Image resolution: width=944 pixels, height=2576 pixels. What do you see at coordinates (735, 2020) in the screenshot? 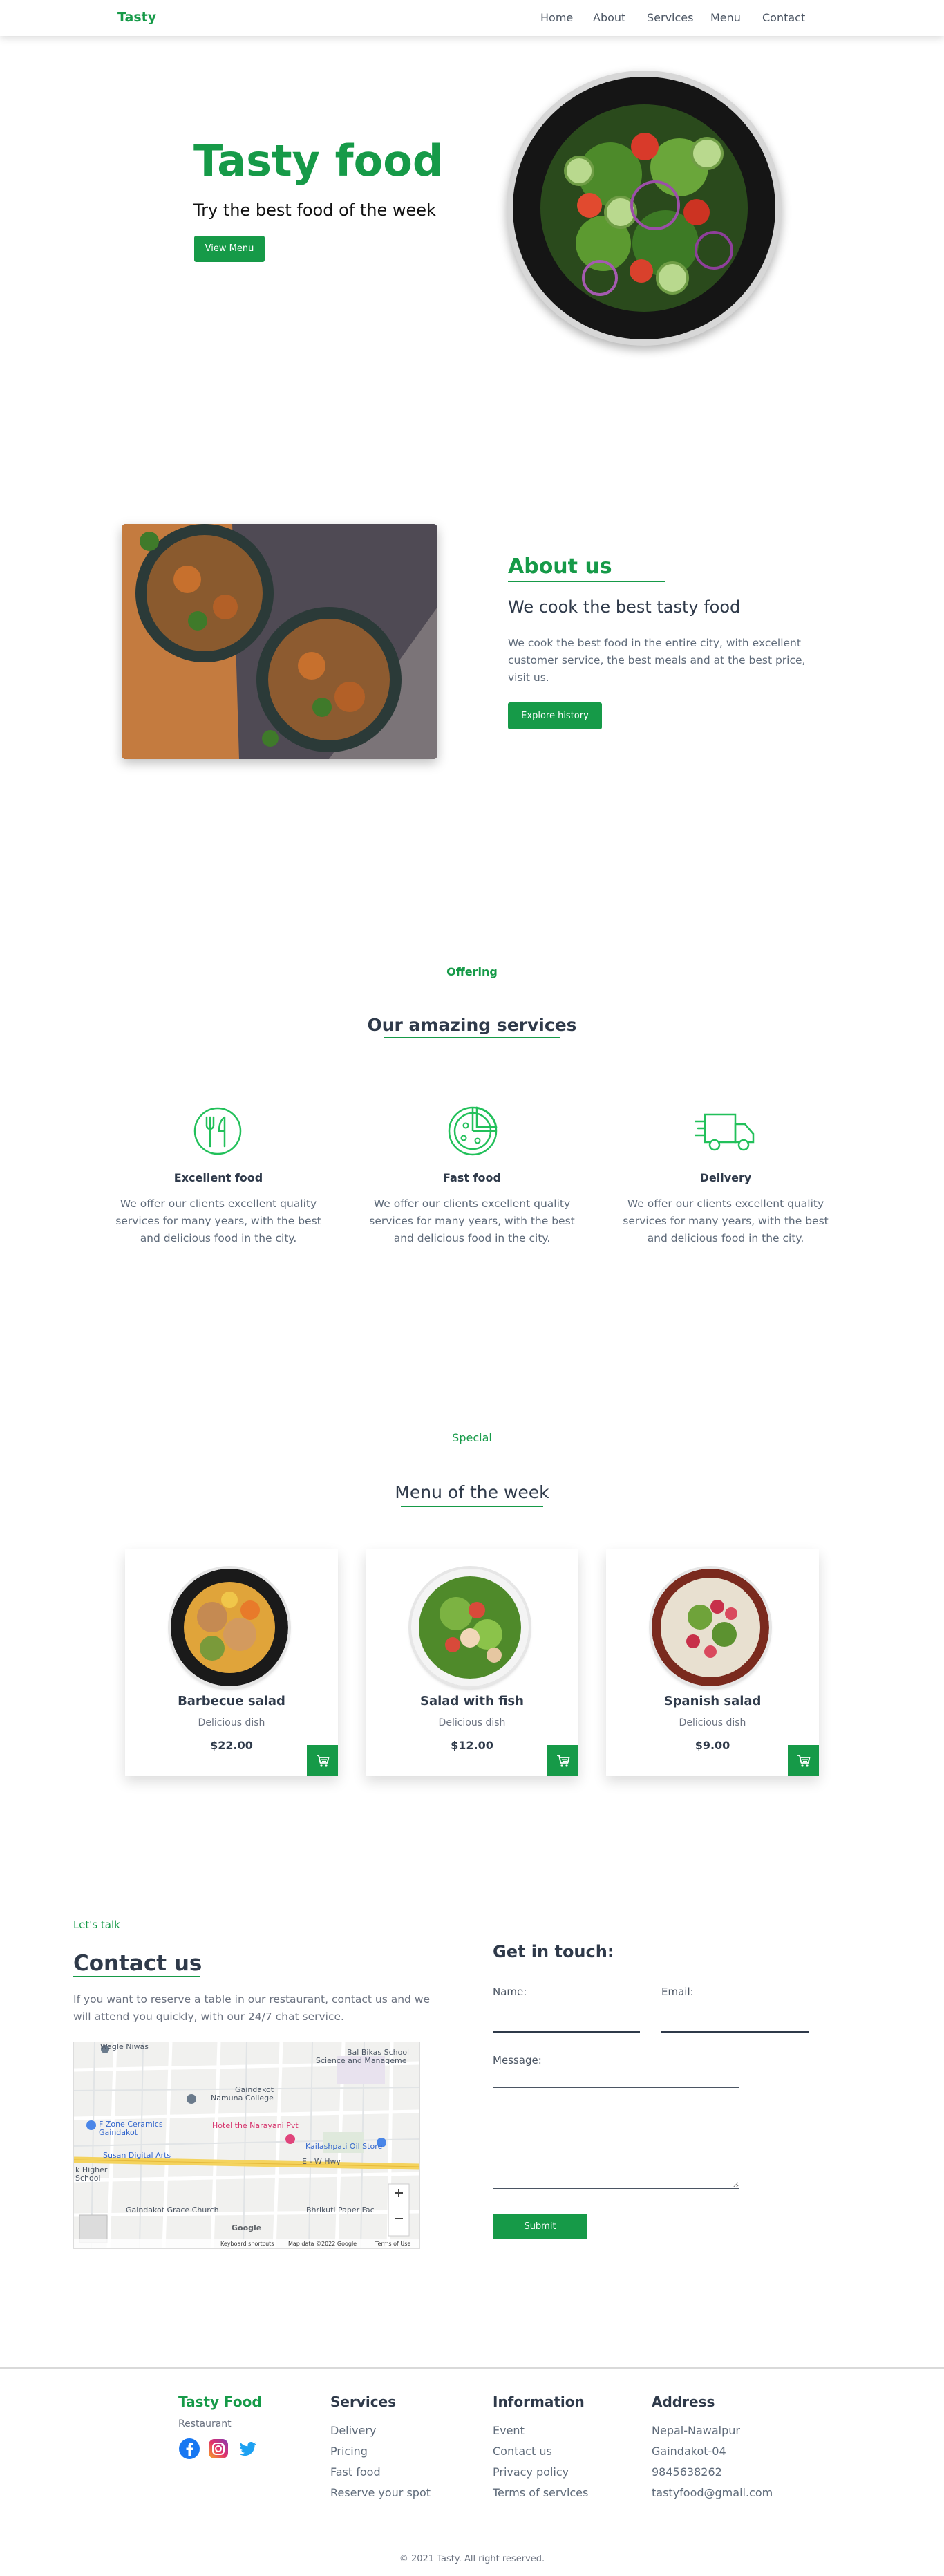
I see `email-input` at bounding box center [735, 2020].